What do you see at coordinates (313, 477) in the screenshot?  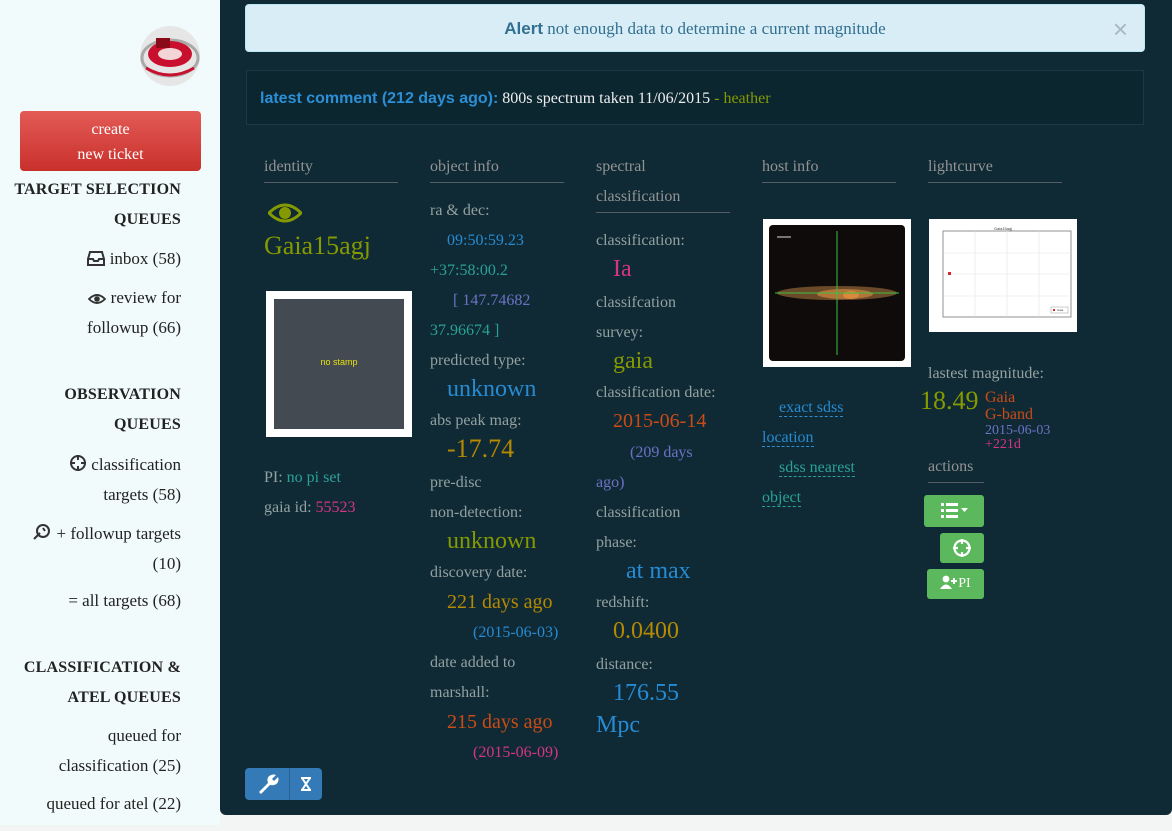 I see `pi-value: no pi set` at bounding box center [313, 477].